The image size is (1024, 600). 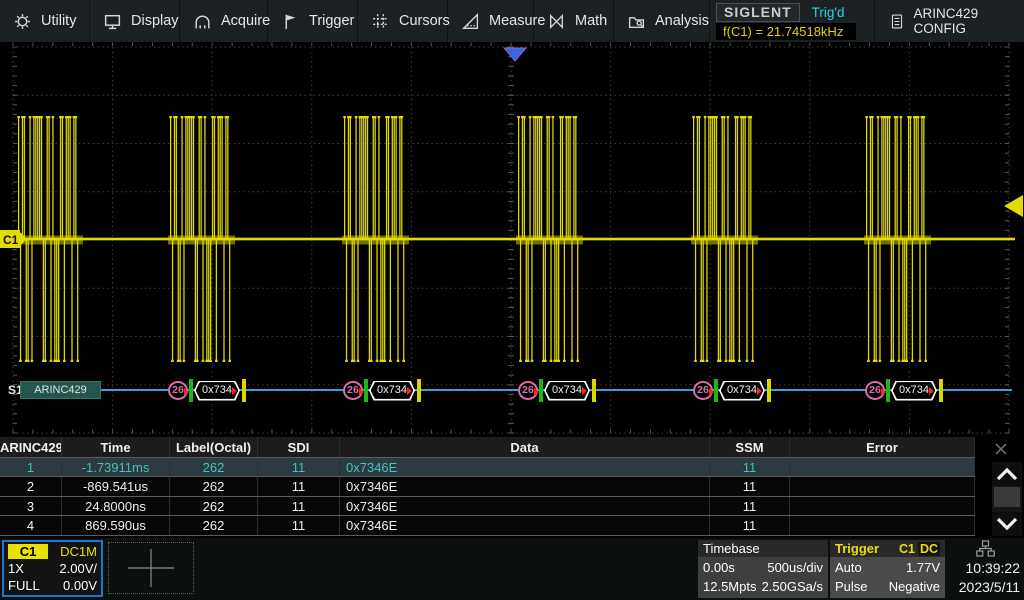 I want to click on menu-cursors-label: Cursors, so click(x=424, y=21).